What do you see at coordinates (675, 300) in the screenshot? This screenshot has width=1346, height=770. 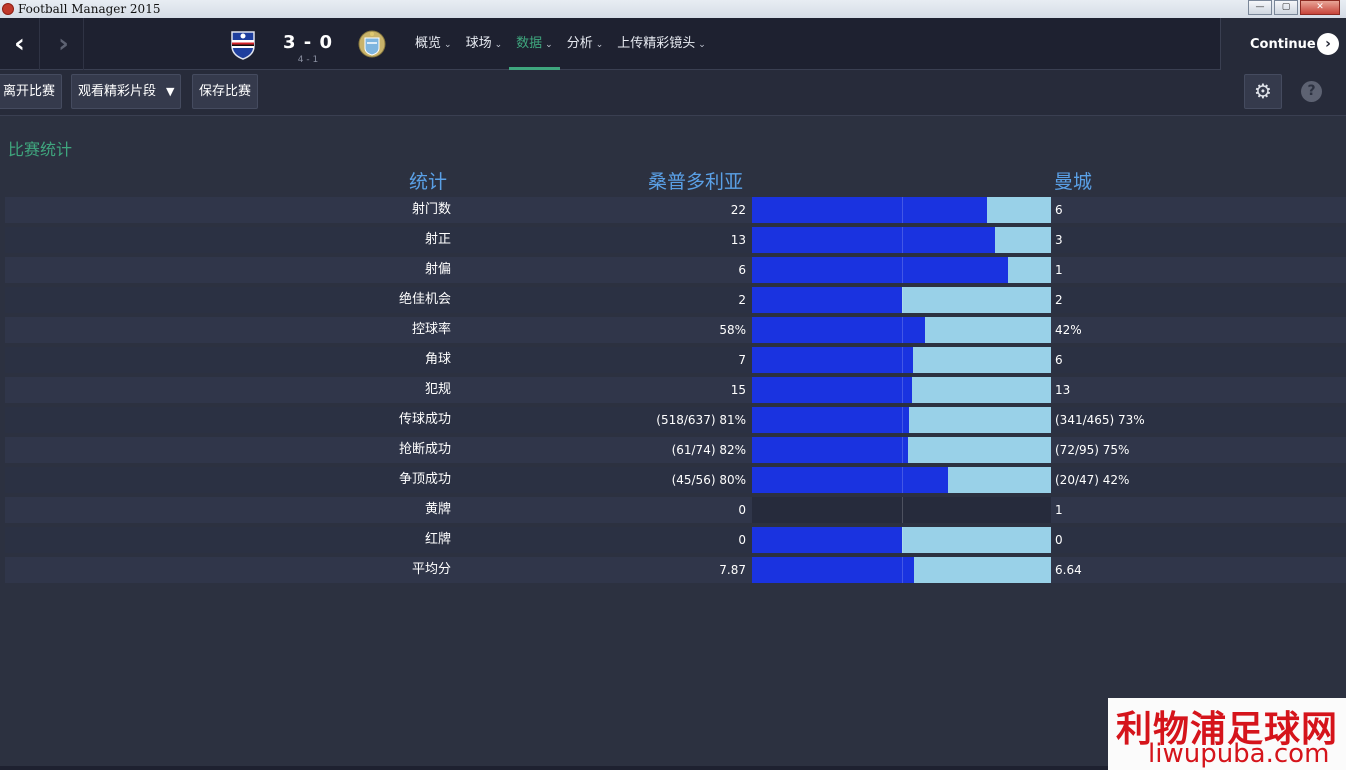 I see `stat-row: 绝佳机会 2 2` at bounding box center [675, 300].